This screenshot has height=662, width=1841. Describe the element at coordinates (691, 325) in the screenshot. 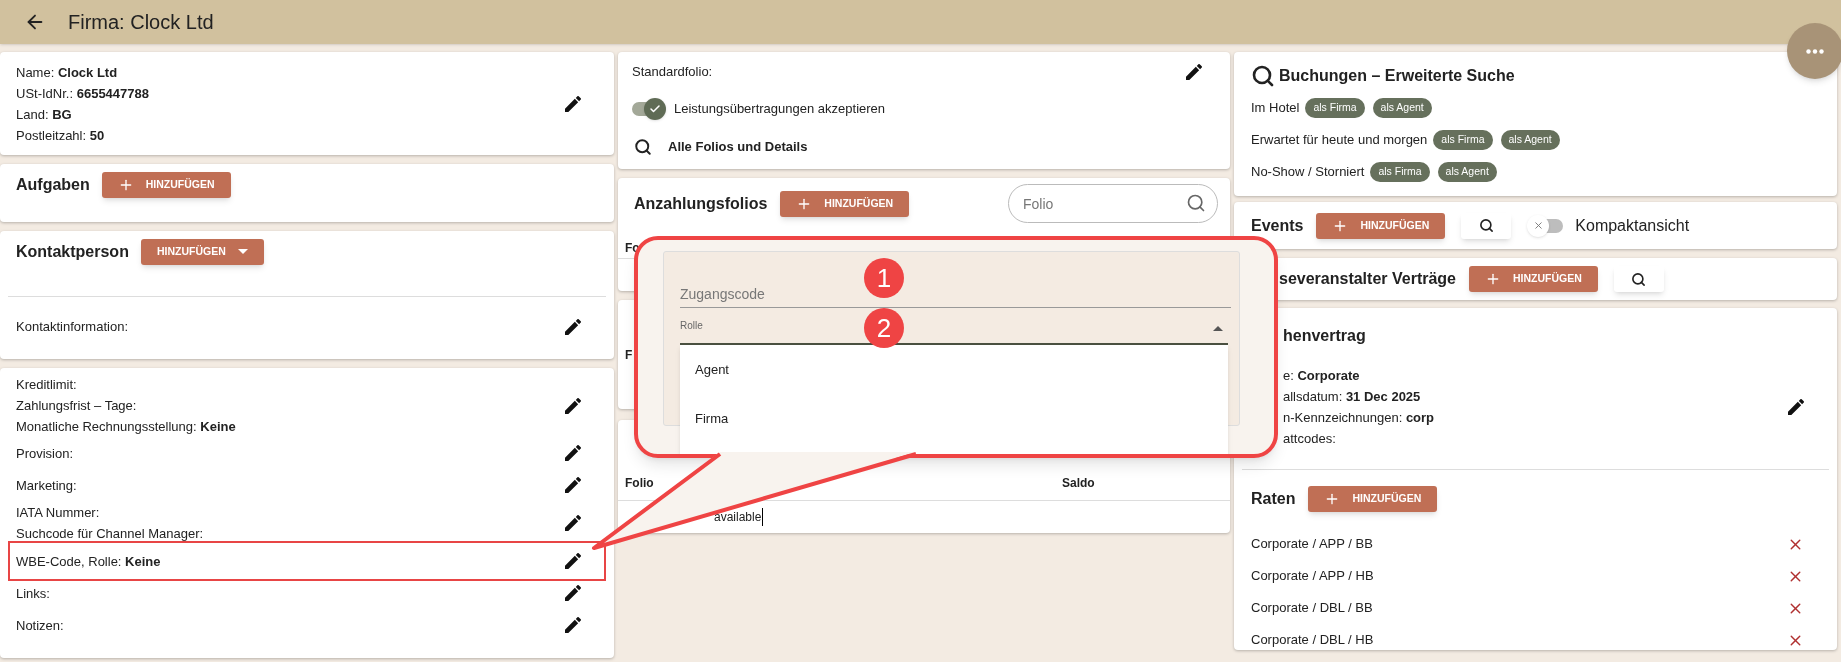

I see `field-label: Rolle` at that location.